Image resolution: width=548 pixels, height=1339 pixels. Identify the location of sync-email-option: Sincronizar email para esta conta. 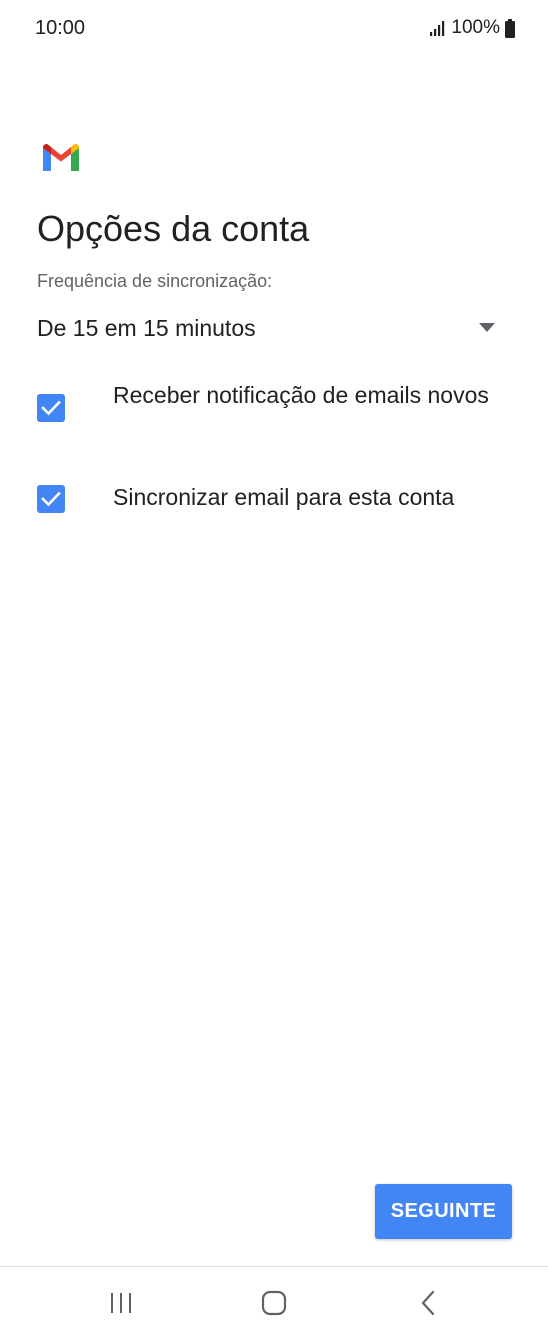
(272, 497).